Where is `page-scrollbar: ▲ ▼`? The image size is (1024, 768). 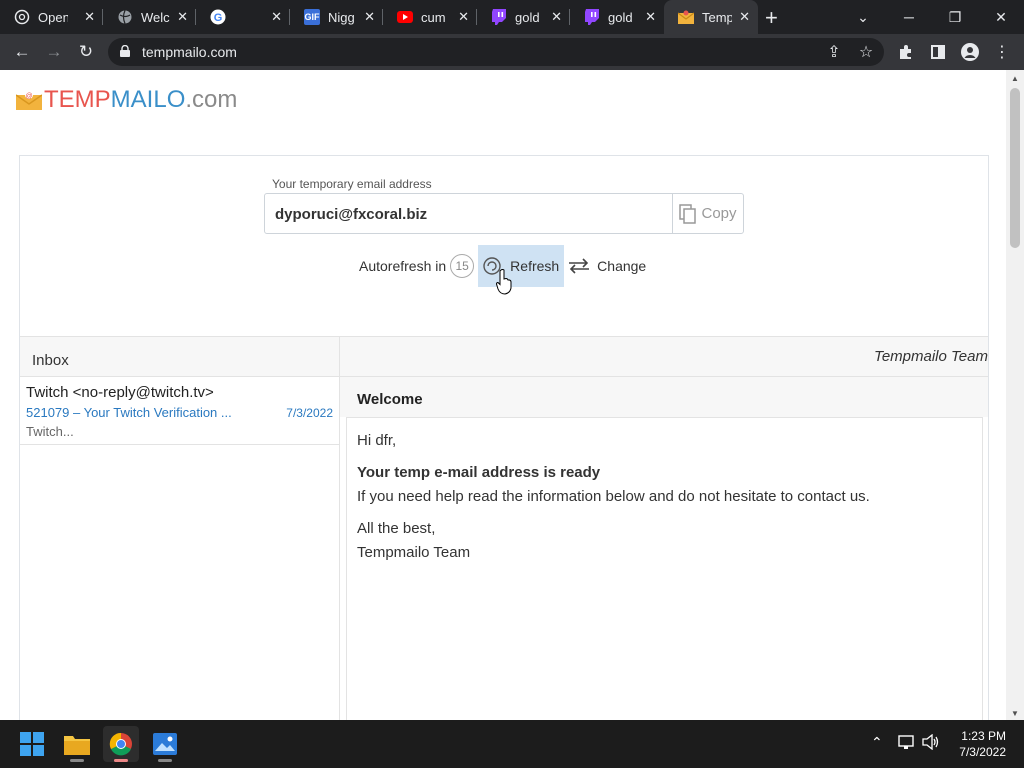
page-scrollbar: ▲ ▼ is located at coordinates (1015, 395).